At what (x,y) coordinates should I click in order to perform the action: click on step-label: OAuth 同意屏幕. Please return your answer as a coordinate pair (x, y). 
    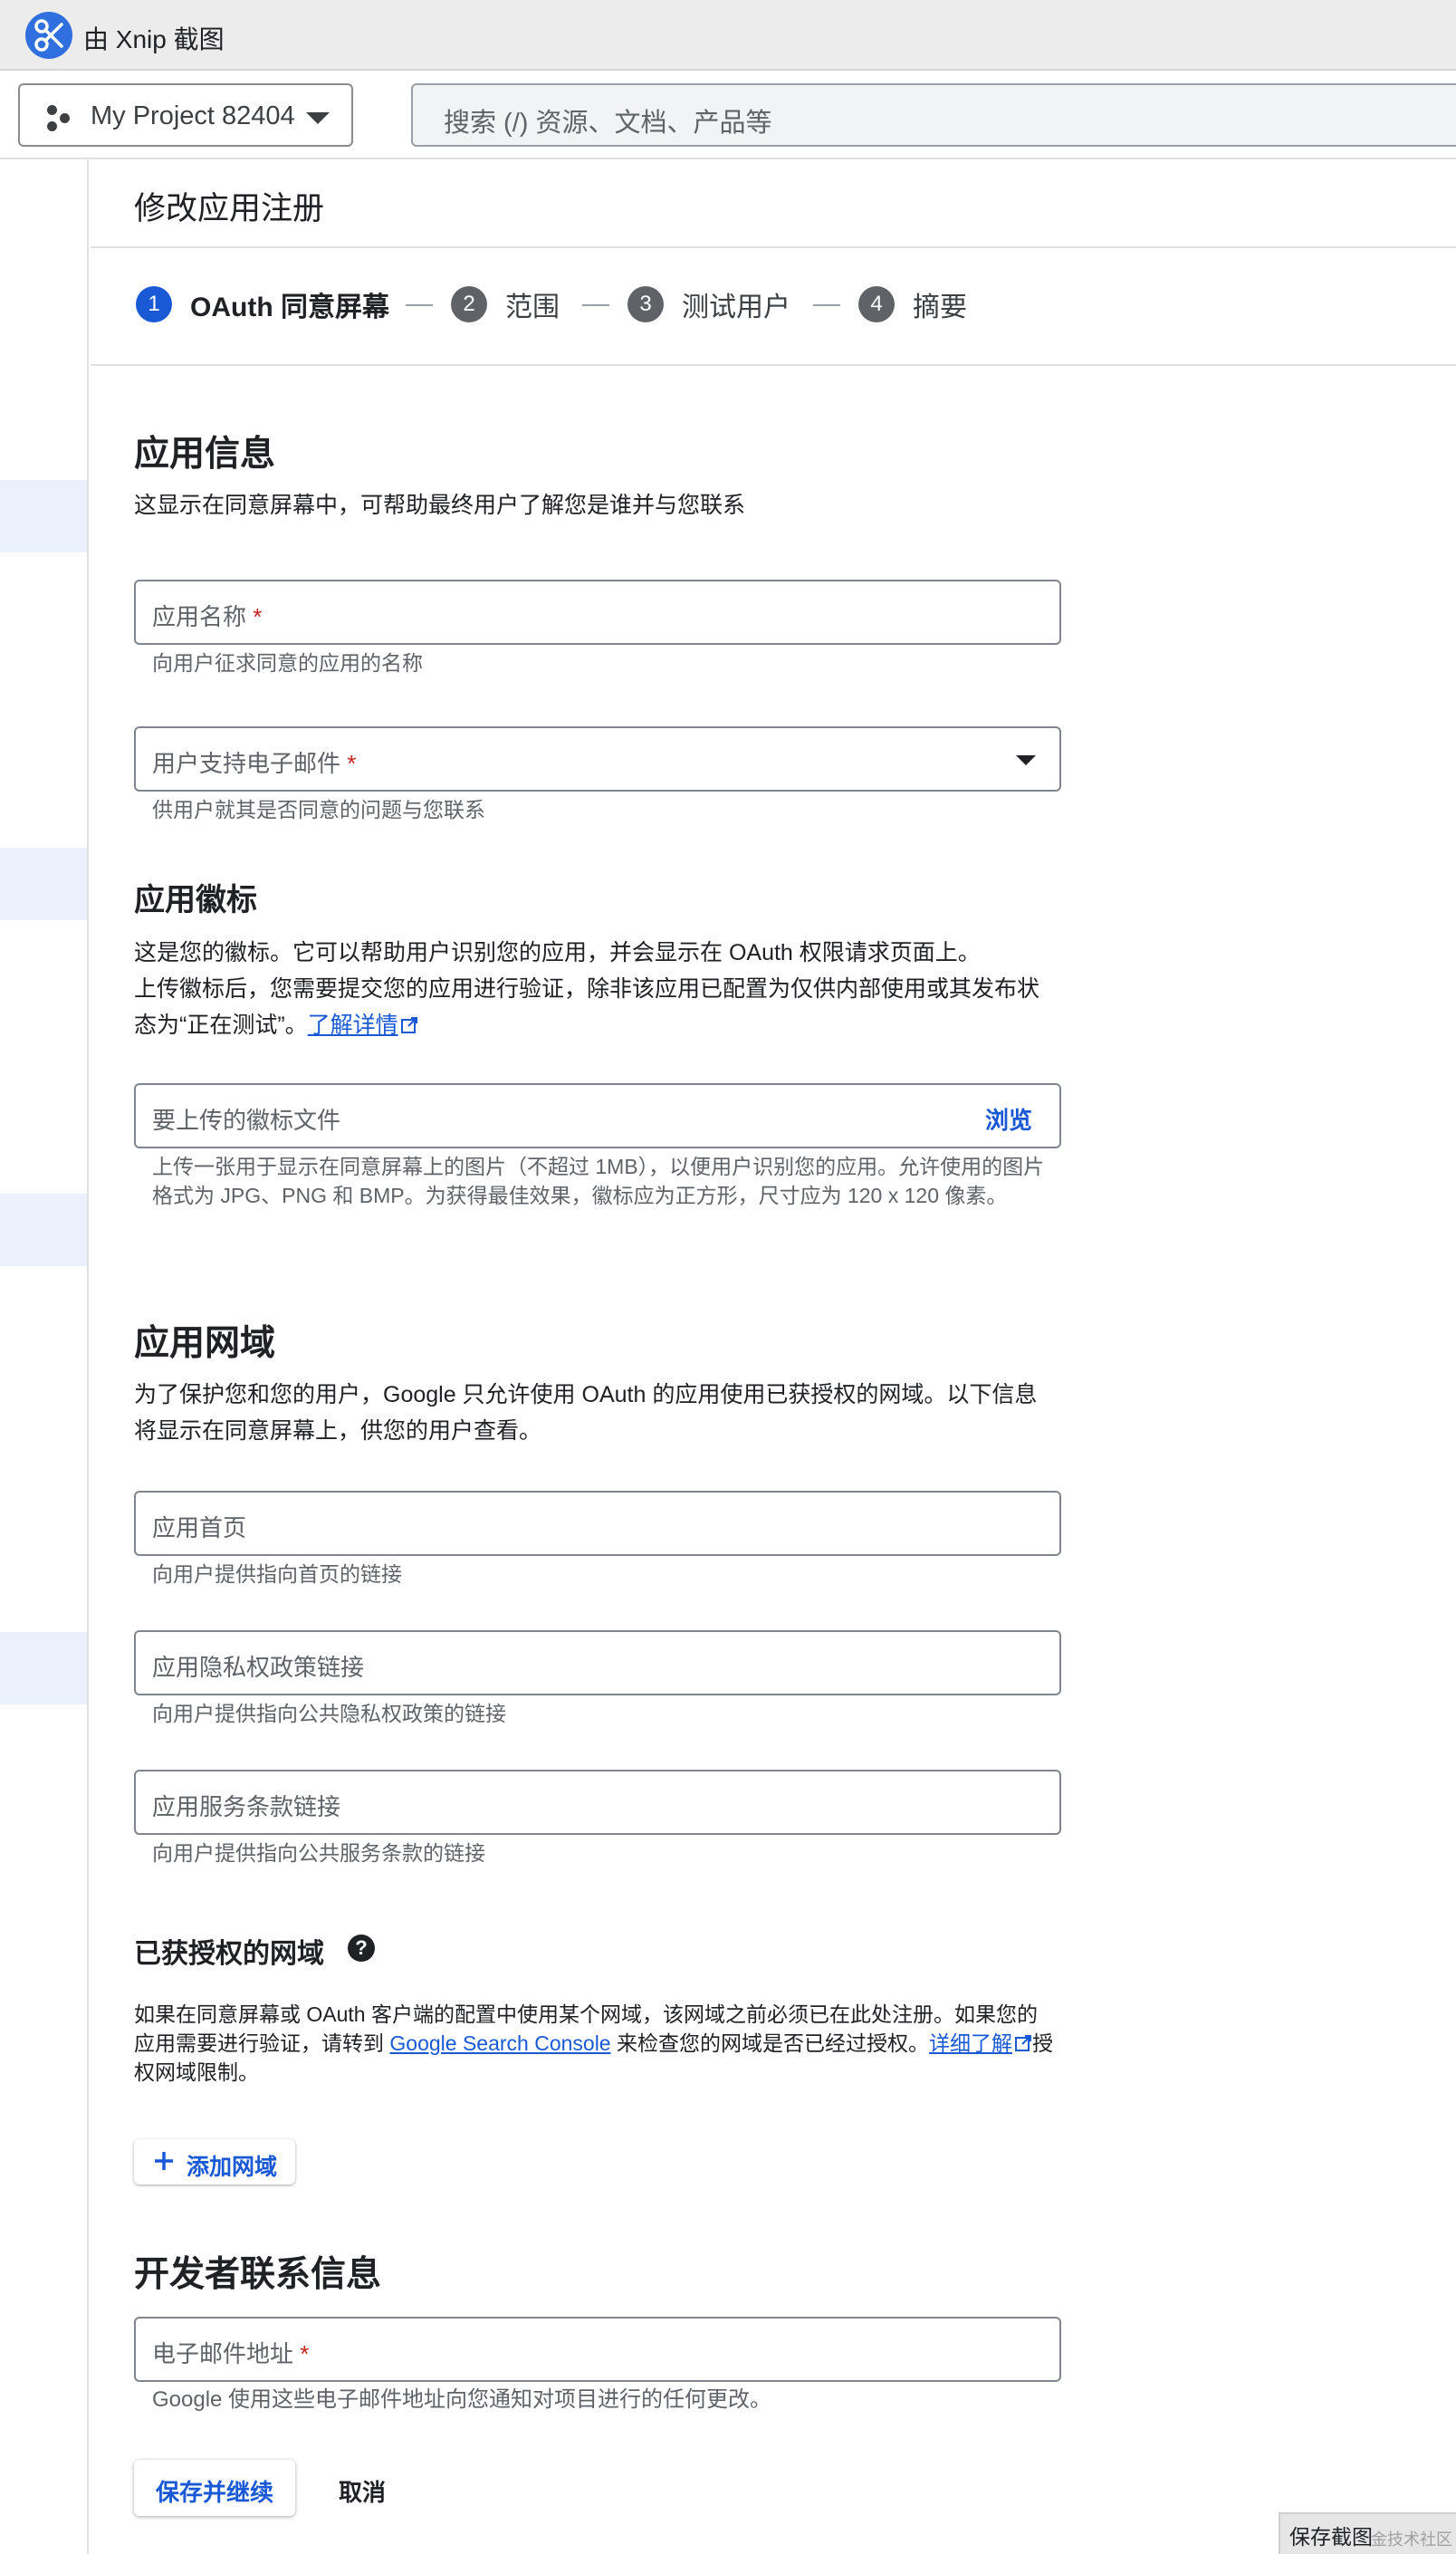
    Looking at the image, I should click on (289, 308).